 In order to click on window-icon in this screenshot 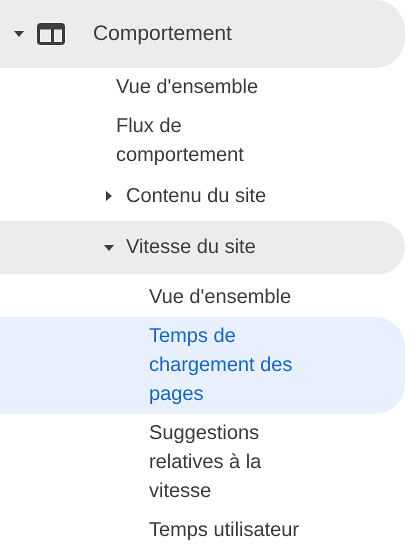, I will do `click(51, 34)`.